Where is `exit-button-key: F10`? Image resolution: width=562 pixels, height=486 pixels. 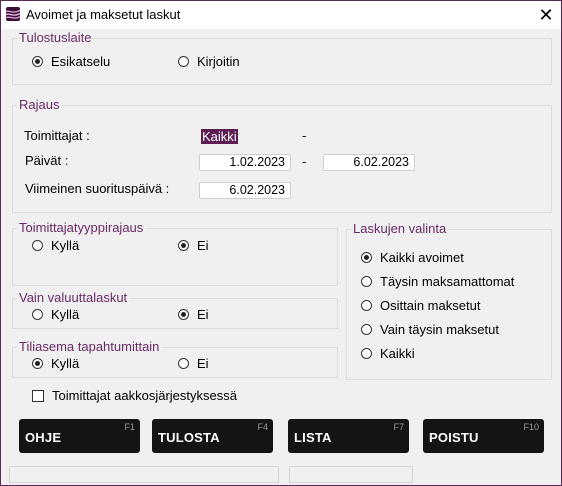 exit-button-key: F10 is located at coordinates (531, 427).